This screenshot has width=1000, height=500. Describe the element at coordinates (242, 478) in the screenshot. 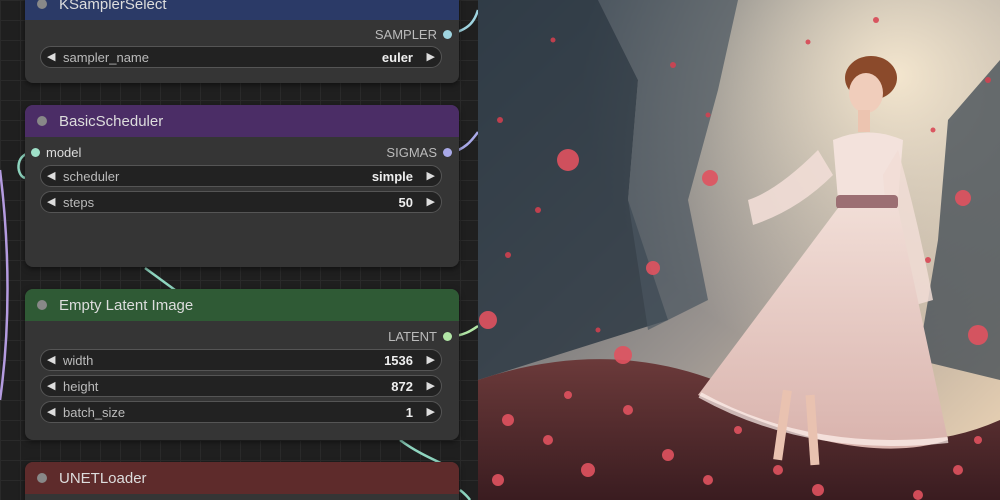

I see `node-header: UNETLoader` at that location.